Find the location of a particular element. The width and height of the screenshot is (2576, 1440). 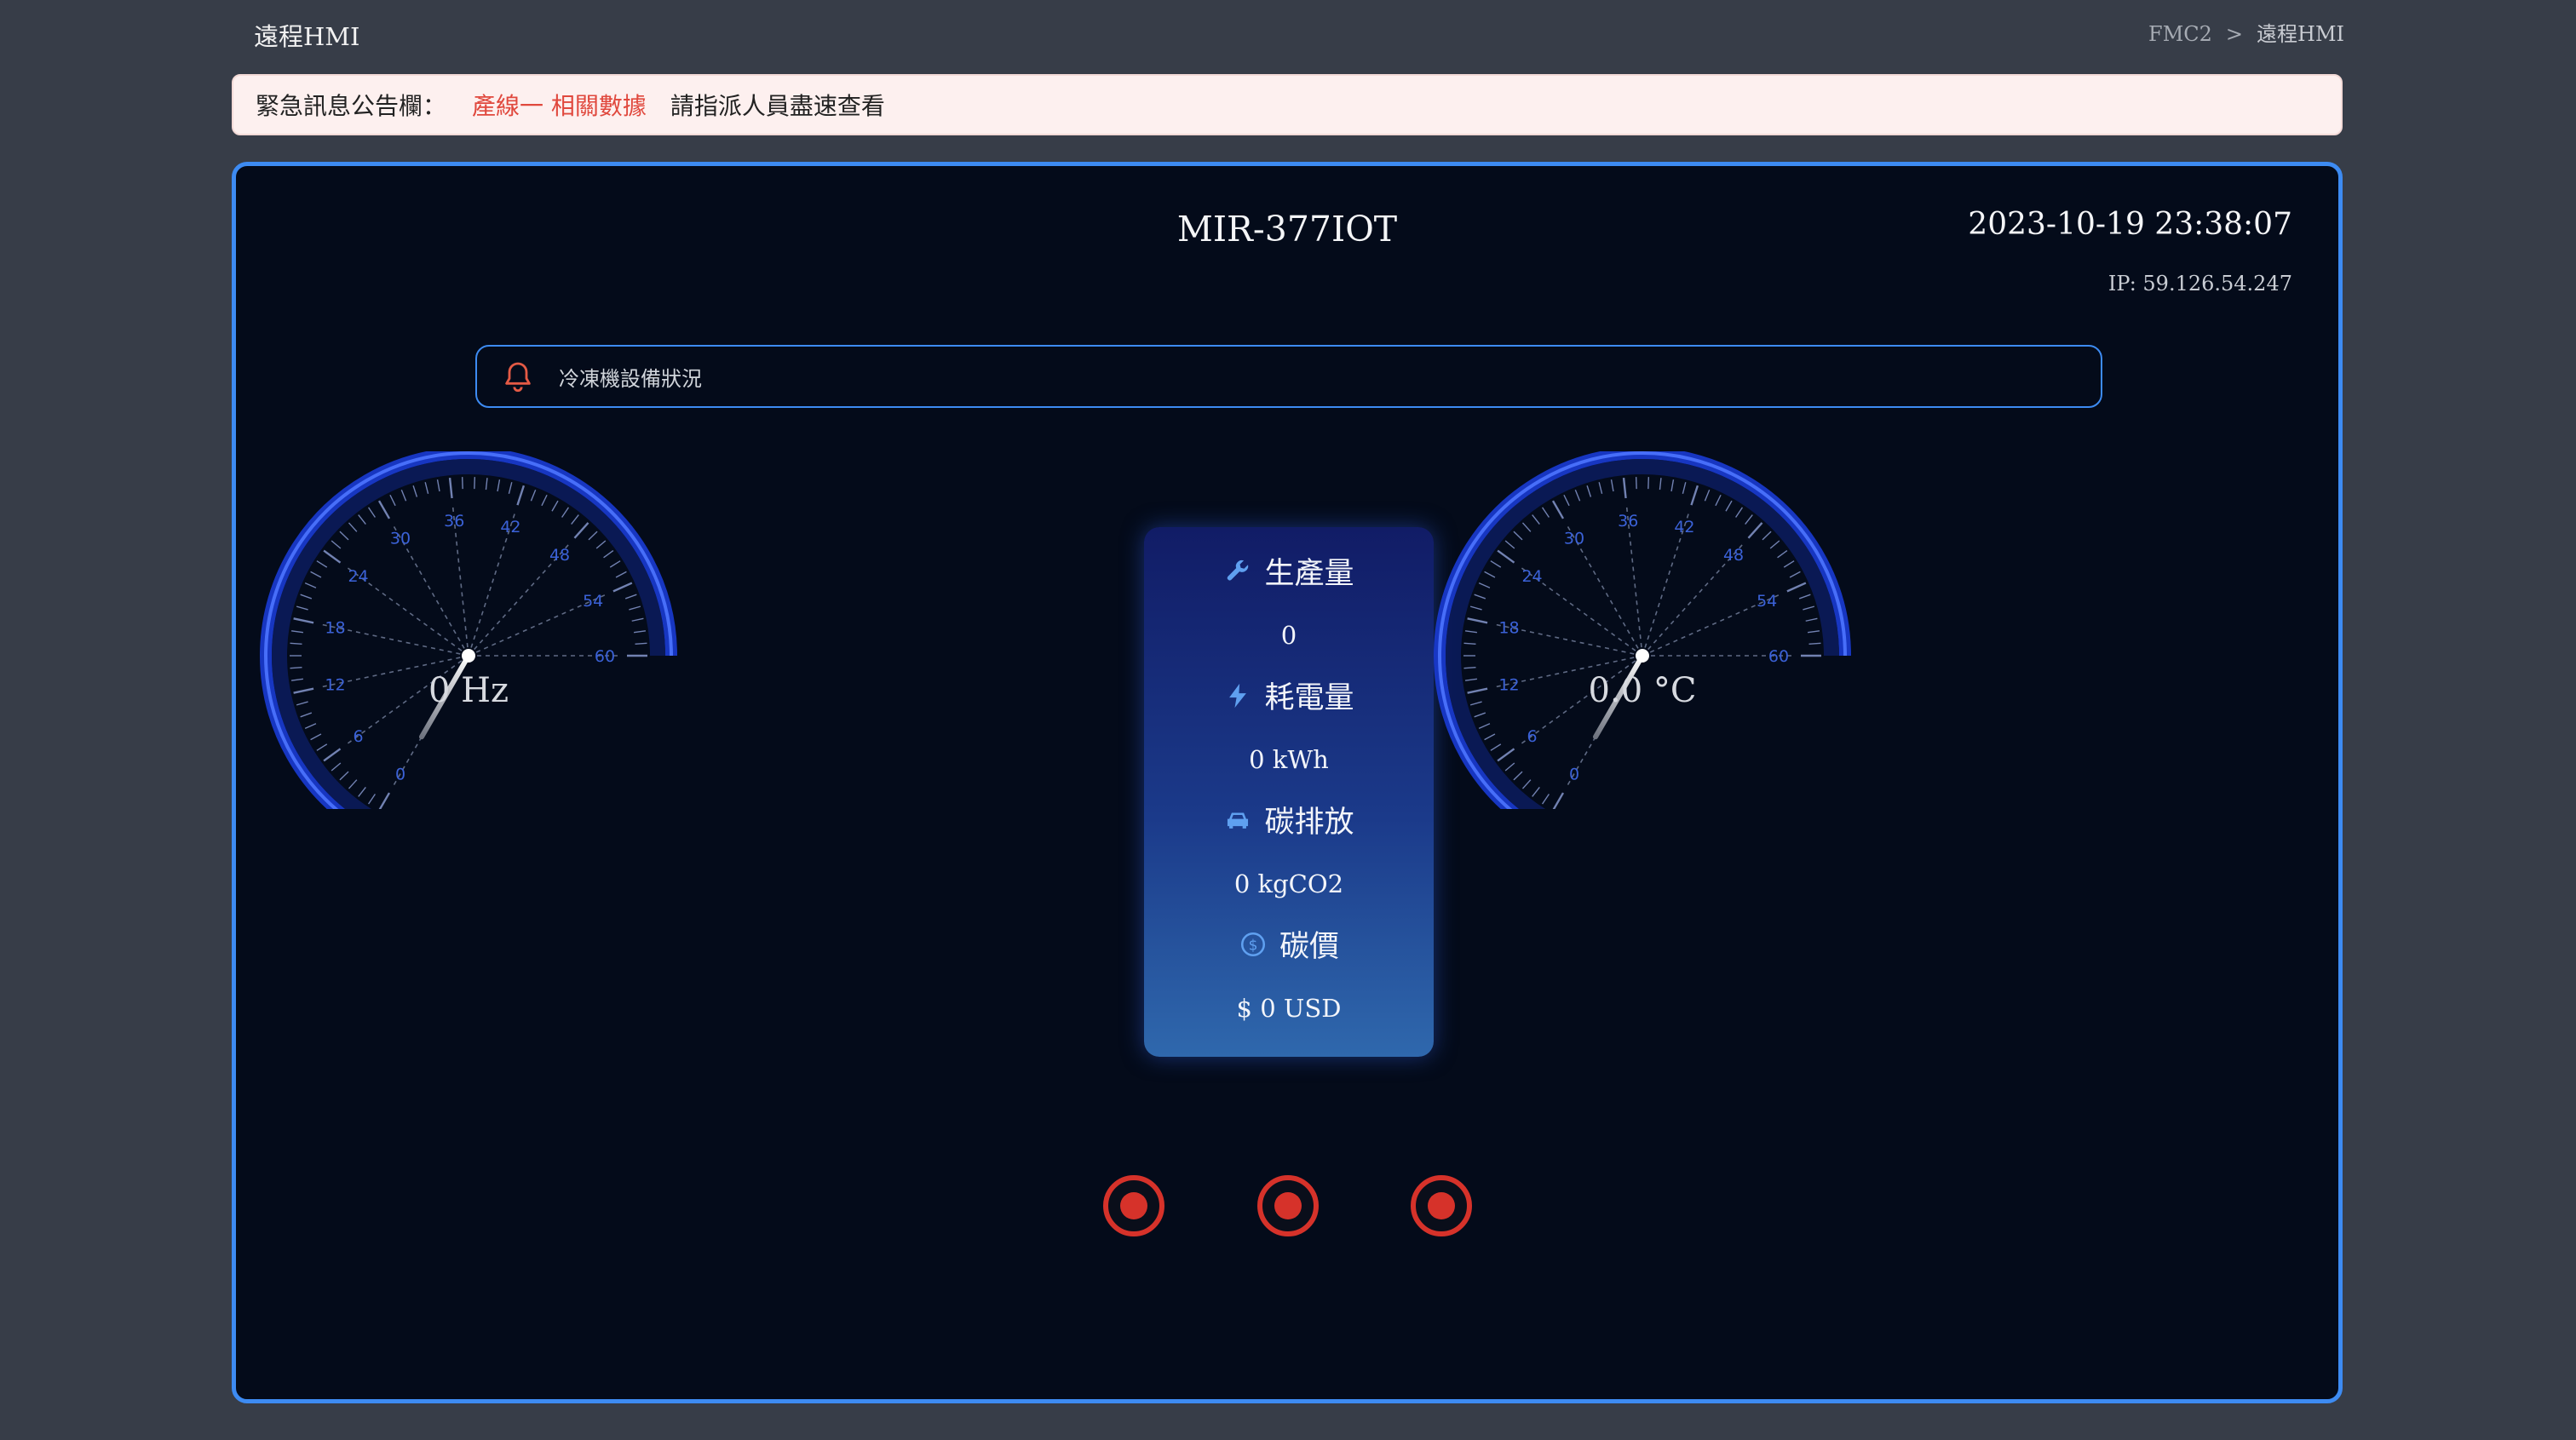

temperature-gauge: 0 6 12 18 24 30 36 42 48 54 60 0.0 °C is located at coordinates (1642, 630).